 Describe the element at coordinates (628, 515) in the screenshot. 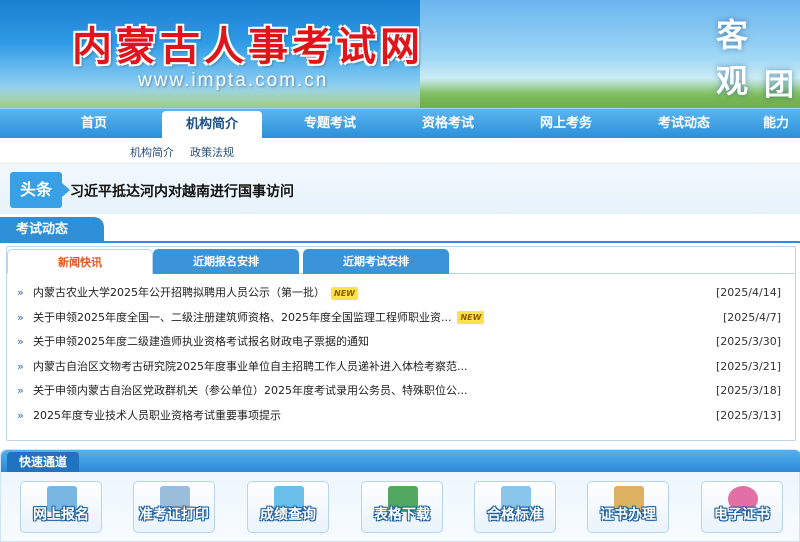

I see `quick-button-label: 证书办理` at that location.